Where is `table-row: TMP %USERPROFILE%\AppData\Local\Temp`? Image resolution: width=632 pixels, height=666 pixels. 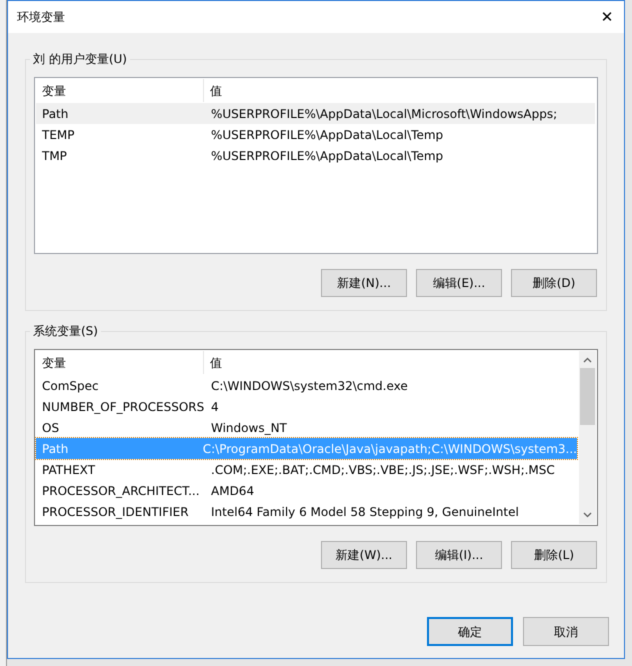
table-row: TMP %USERPROFILE%\AppData\Local\Temp is located at coordinates (315, 155).